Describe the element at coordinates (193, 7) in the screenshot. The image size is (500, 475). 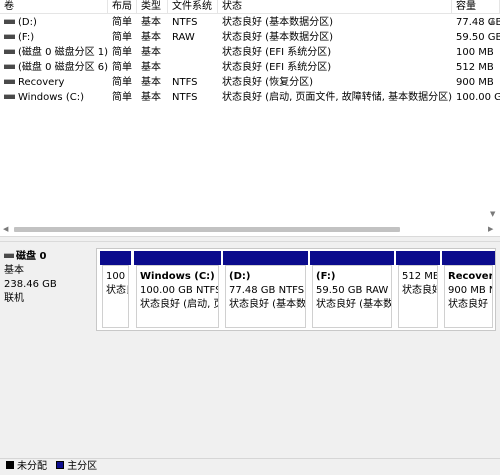
I see `column-header-filesystem: 文件系统` at that location.